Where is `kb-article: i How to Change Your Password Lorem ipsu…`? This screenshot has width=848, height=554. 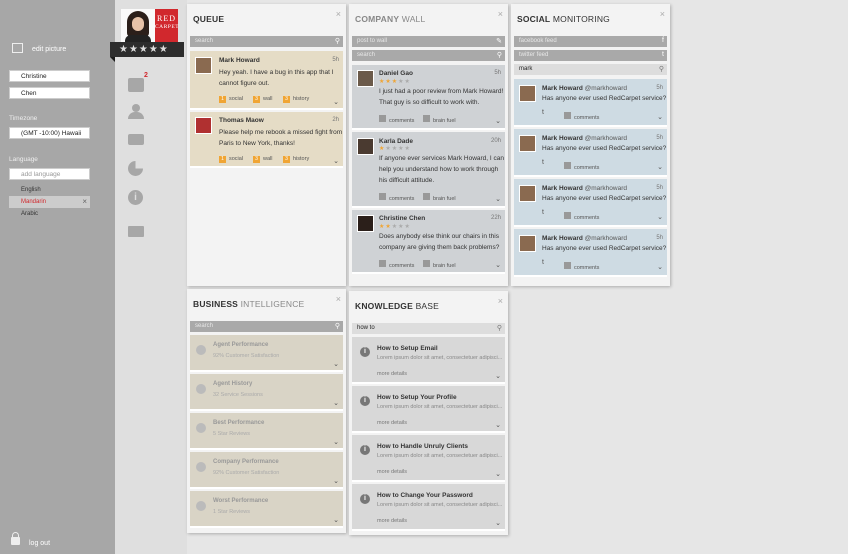
kb-article: i How to Change Your Password Lorem ipsu… is located at coordinates (428, 507).